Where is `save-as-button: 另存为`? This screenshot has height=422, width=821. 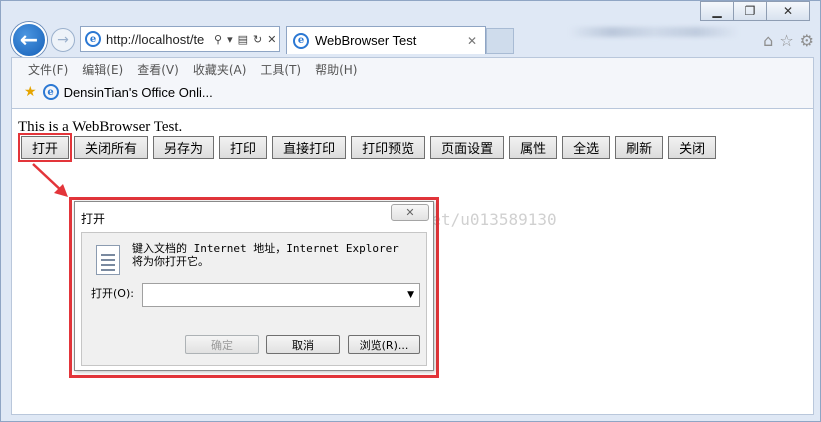 save-as-button: 另存为 is located at coordinates (184, 147).